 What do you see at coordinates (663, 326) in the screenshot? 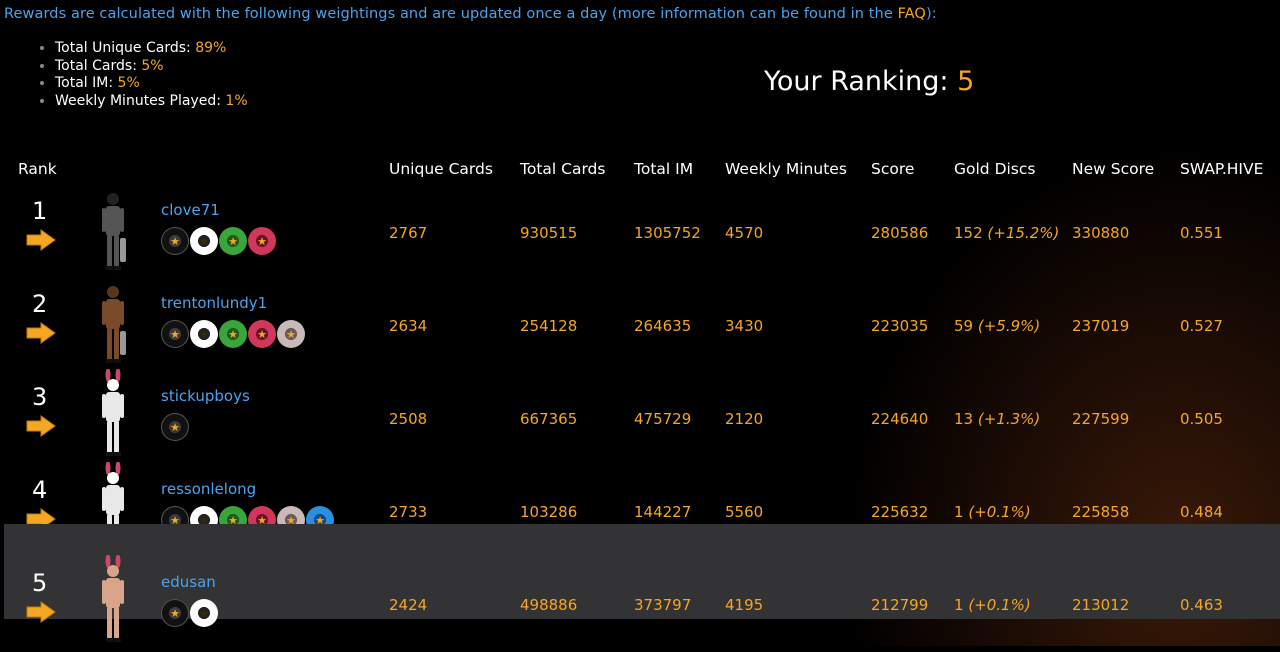
I see `cell-im: 264635` at bounding box center [663, 326].